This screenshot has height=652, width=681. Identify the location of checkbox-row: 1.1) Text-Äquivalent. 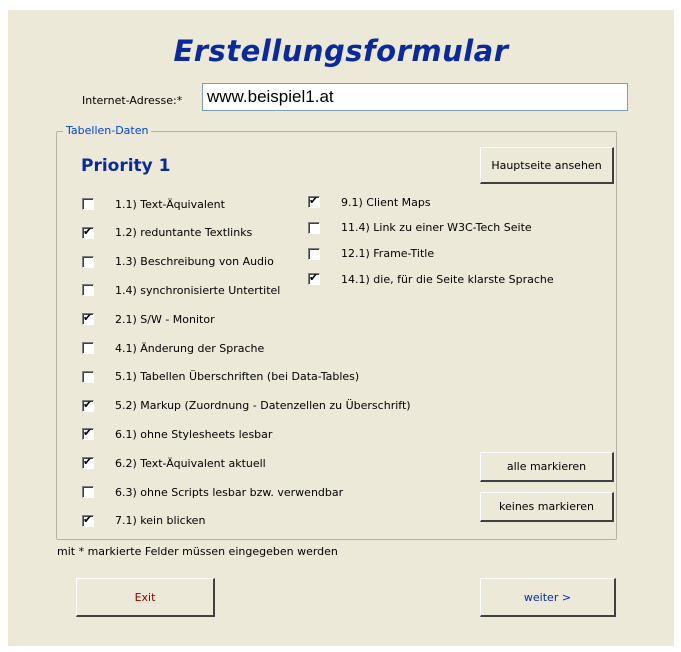
(153, 204).